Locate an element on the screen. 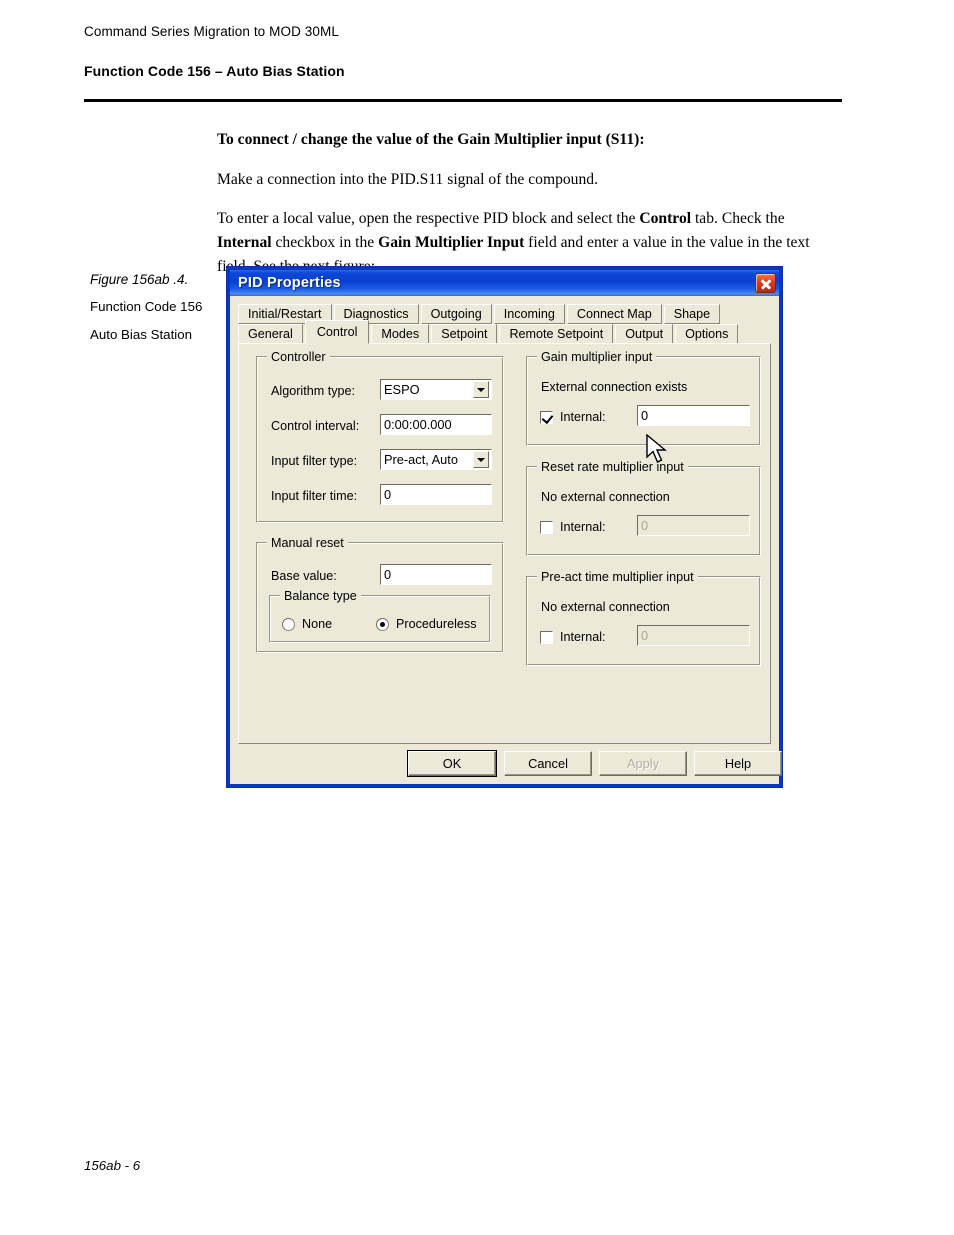  radio-off-icon is located at coordinates (288, 624).